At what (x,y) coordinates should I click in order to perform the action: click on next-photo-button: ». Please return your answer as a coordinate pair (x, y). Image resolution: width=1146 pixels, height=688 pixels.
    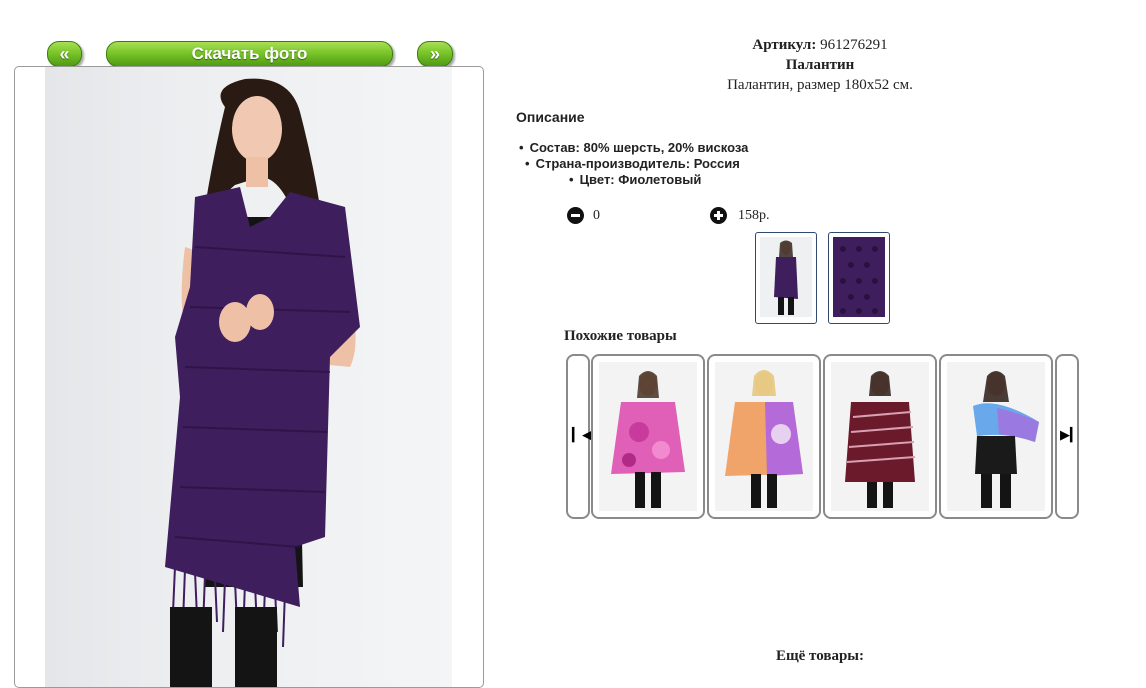
    Looking at the image, I should click on (435, 54).